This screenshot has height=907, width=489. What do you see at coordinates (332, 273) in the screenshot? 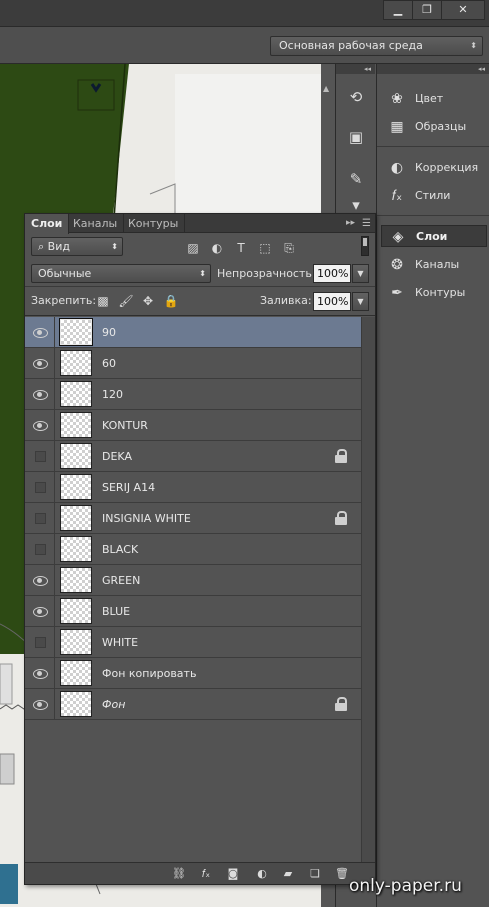
I see `opacity-input: 100%` at bounding box center [332, 273].